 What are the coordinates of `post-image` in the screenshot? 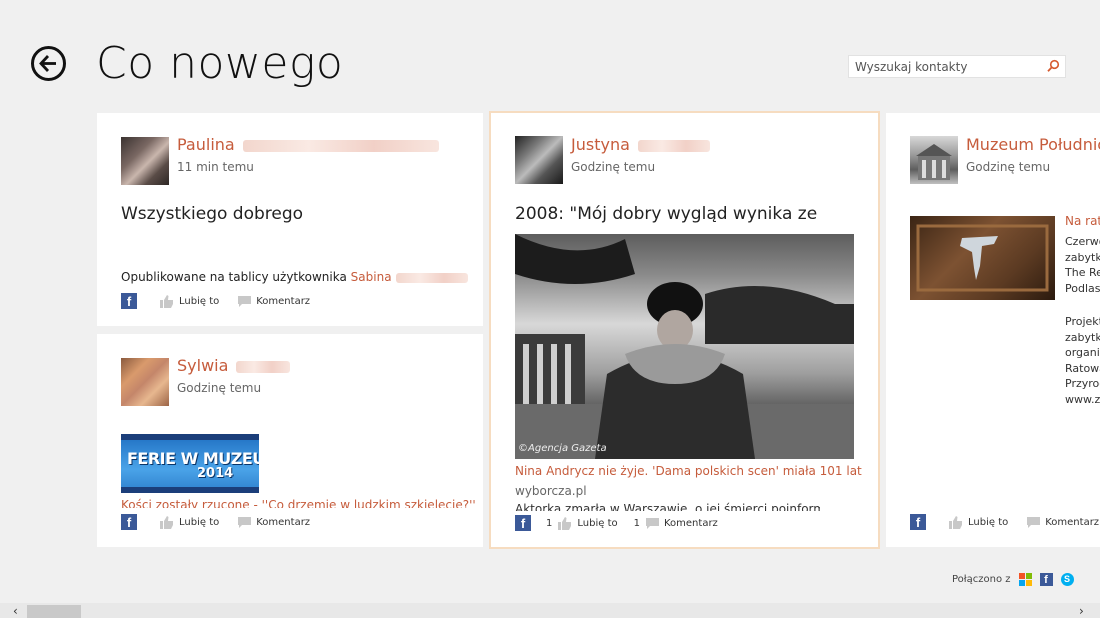 It's located at (982, 258).